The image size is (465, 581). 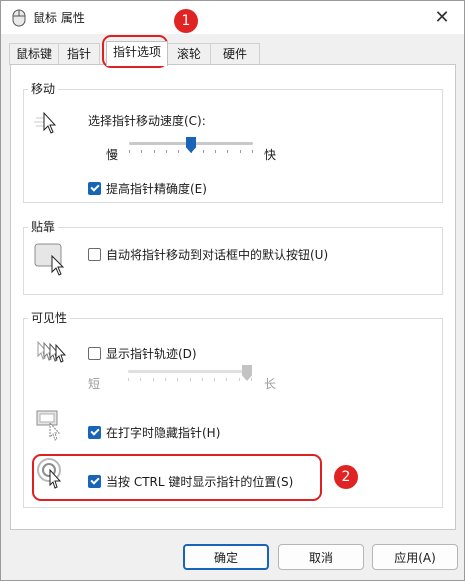 What do you see at coordinates (43, 89) in the screenshot?
I see `motion-group-label: 移动` at bounding box center [43, 89].